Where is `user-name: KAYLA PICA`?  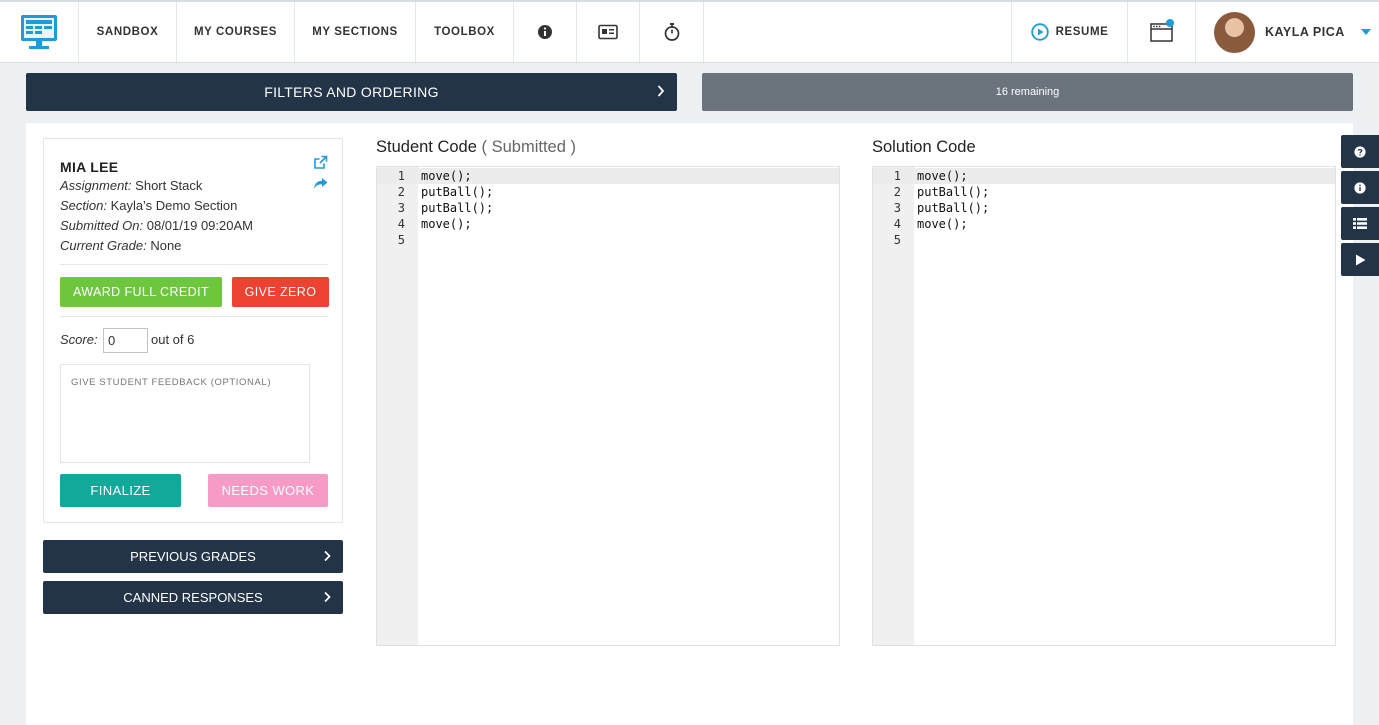
user-name: KAYLA PICA is located at coordinates (1305, 32).